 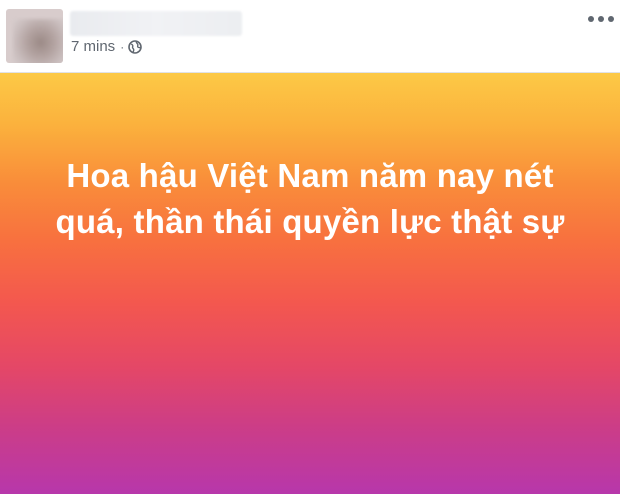 I want to click on avatar, so click(x=34, y=36).